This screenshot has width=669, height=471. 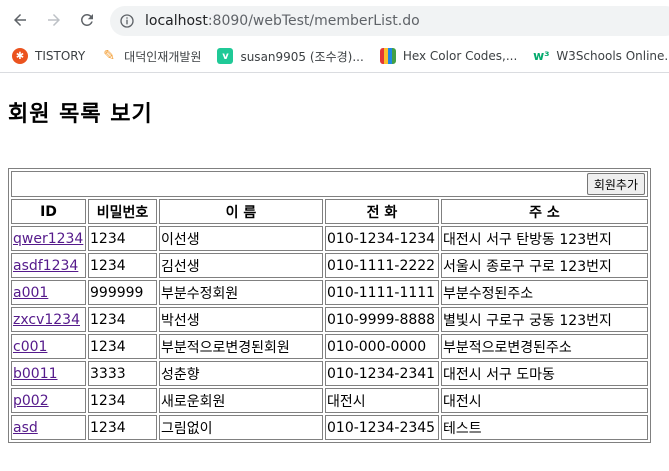 What do you see at coordinates (241, 265) in the screenshot?
I see `name-cell: 김선생` at bounding box center [241, 265].